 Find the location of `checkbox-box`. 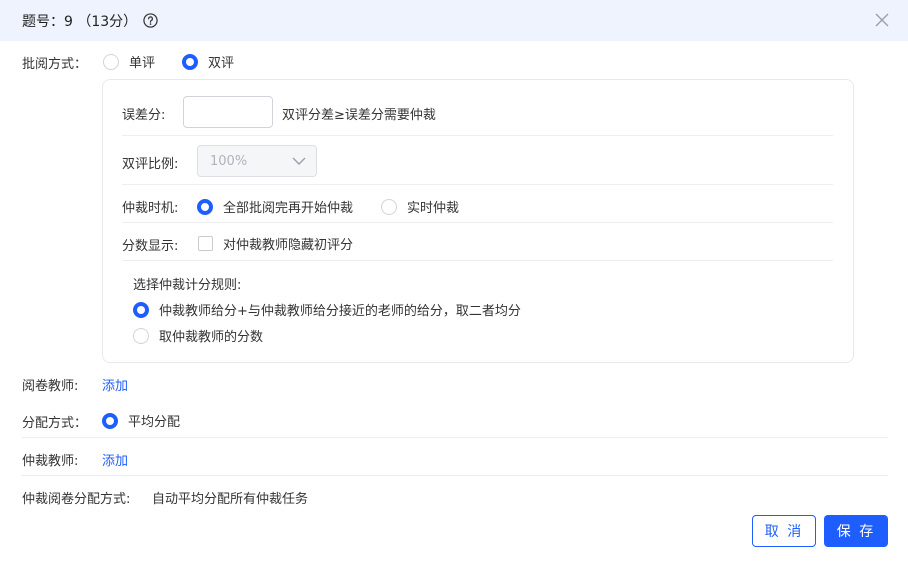

checkbox-box is located at coordinates (205, 243).